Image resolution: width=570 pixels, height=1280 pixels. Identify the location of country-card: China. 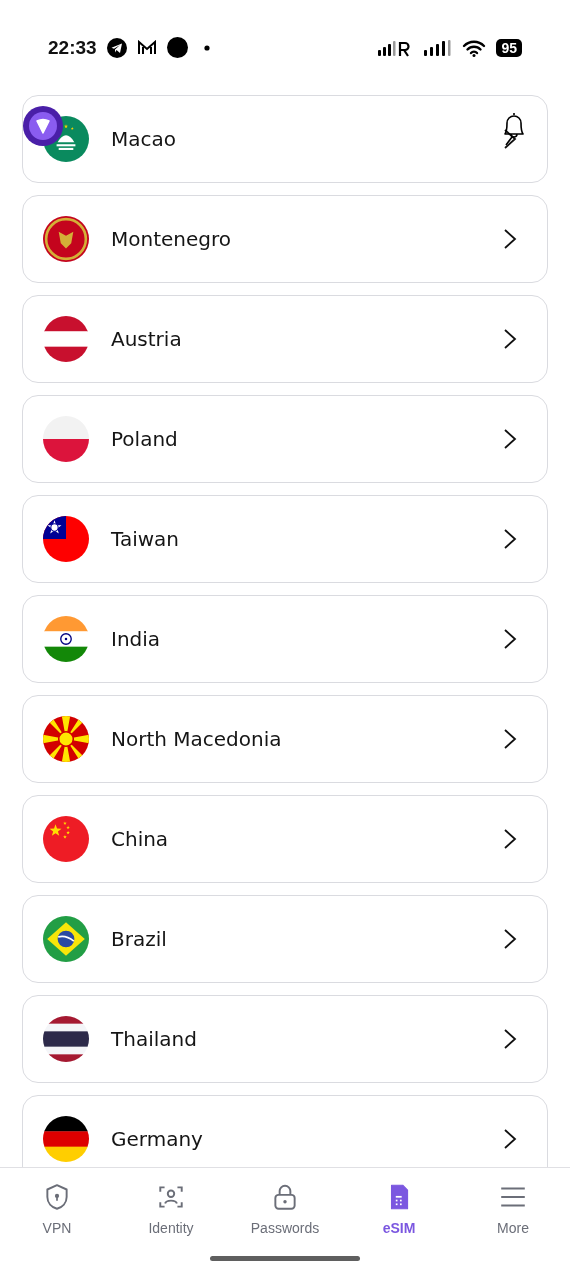
(285, 839).